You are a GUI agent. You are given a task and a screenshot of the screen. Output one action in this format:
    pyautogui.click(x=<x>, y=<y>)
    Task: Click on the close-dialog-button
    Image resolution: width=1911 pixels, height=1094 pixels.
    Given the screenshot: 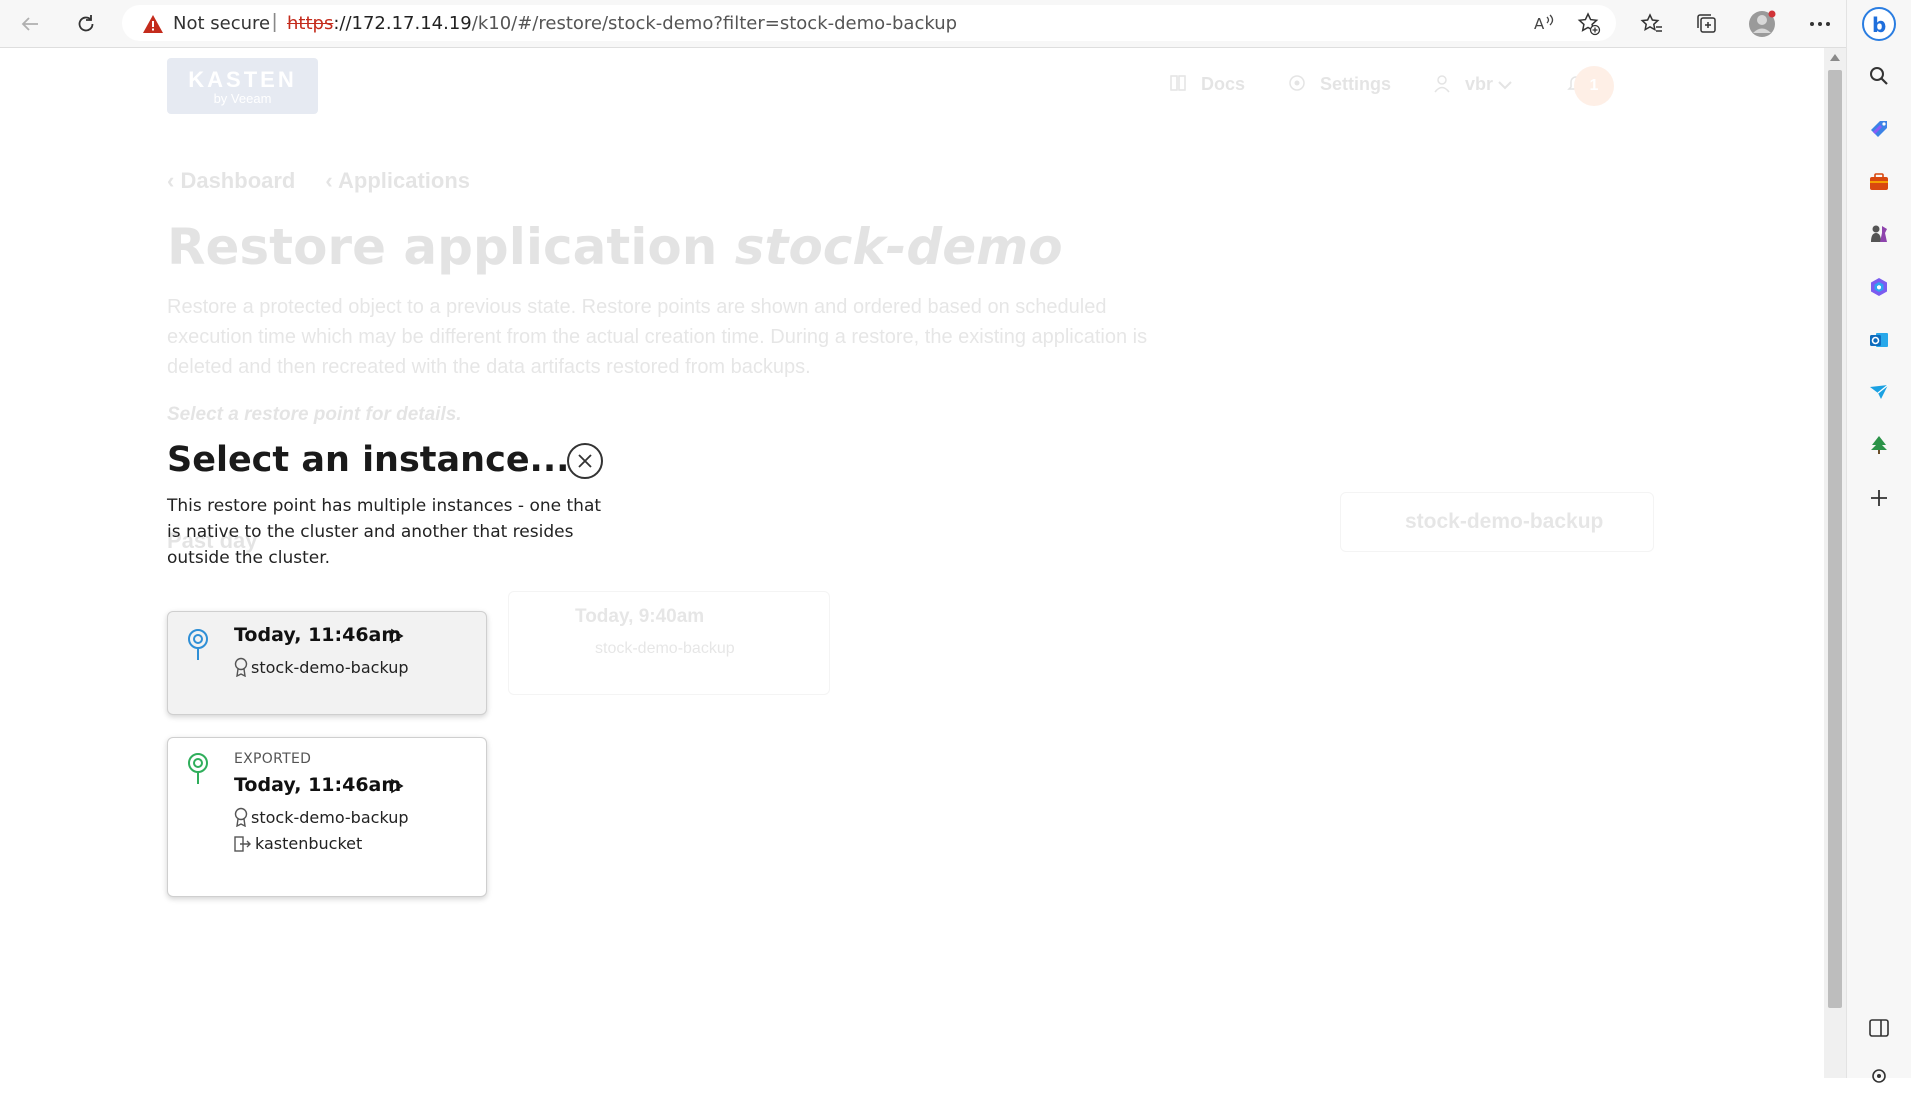 What is the action you would take?
    pyautogui.click(x=585, y=461)
    